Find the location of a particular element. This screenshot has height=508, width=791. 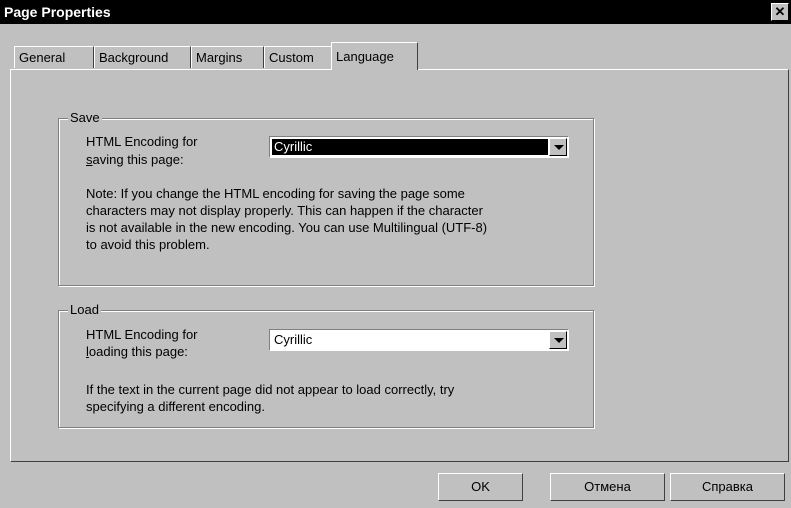

cancel-button: Отмена is located at coordinates (607, 487).